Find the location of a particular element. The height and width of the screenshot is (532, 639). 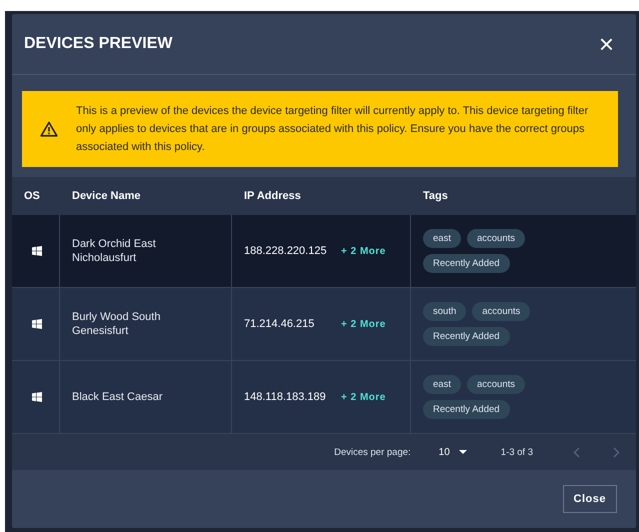

per-page-select: 10 is located at coordinates (452, 452).